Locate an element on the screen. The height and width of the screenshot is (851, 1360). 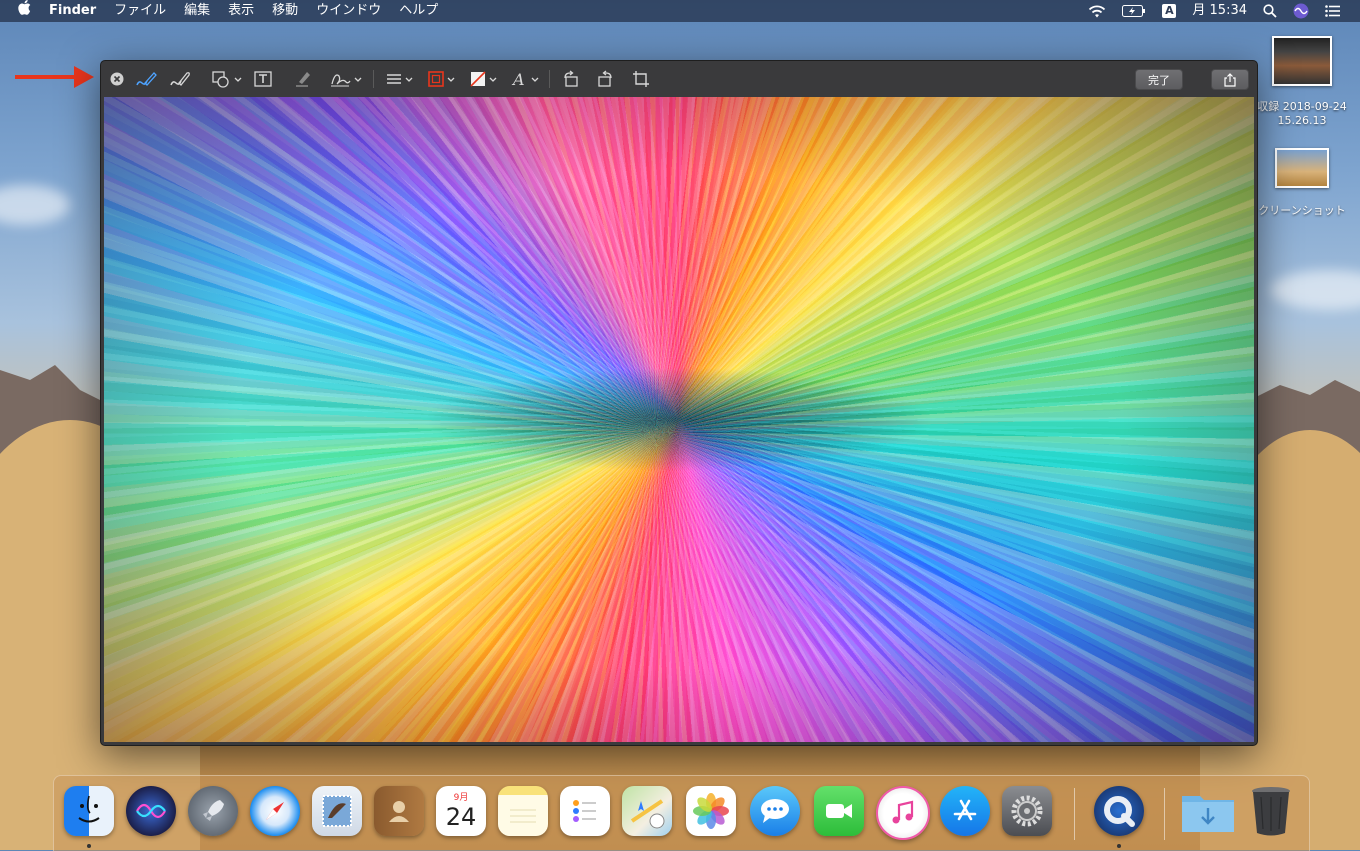
wifi-icon is located at coordinates (1097, 11).